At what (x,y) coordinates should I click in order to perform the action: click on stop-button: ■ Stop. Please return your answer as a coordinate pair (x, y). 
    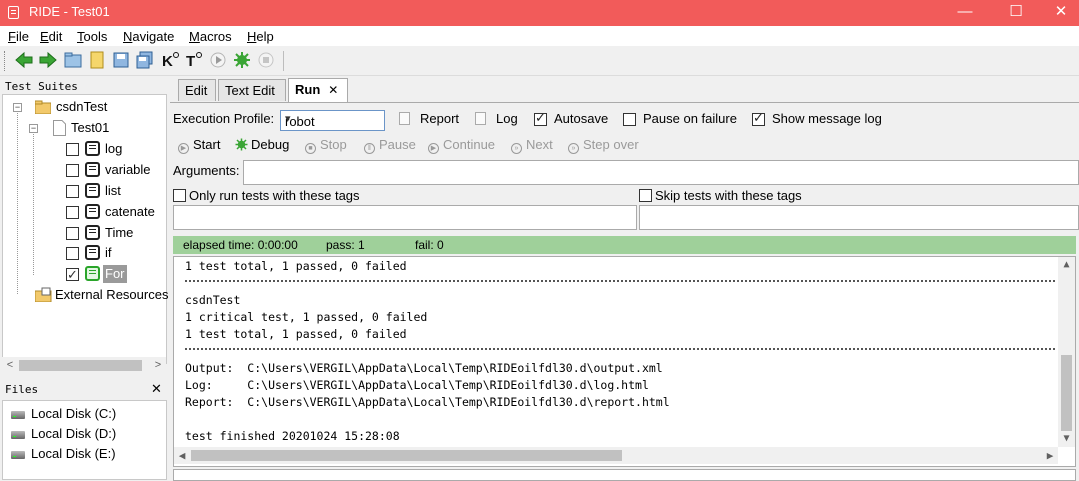
    Looking at the image, I should click on (326, 145).